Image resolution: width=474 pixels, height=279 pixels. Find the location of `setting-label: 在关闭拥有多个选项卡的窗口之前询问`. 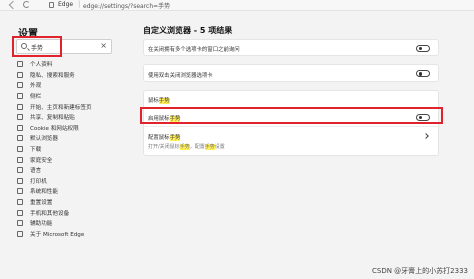

setting-label: 在关闭拥有多个选项卡的窗口之前询问 is located at coordinates (194, 50).